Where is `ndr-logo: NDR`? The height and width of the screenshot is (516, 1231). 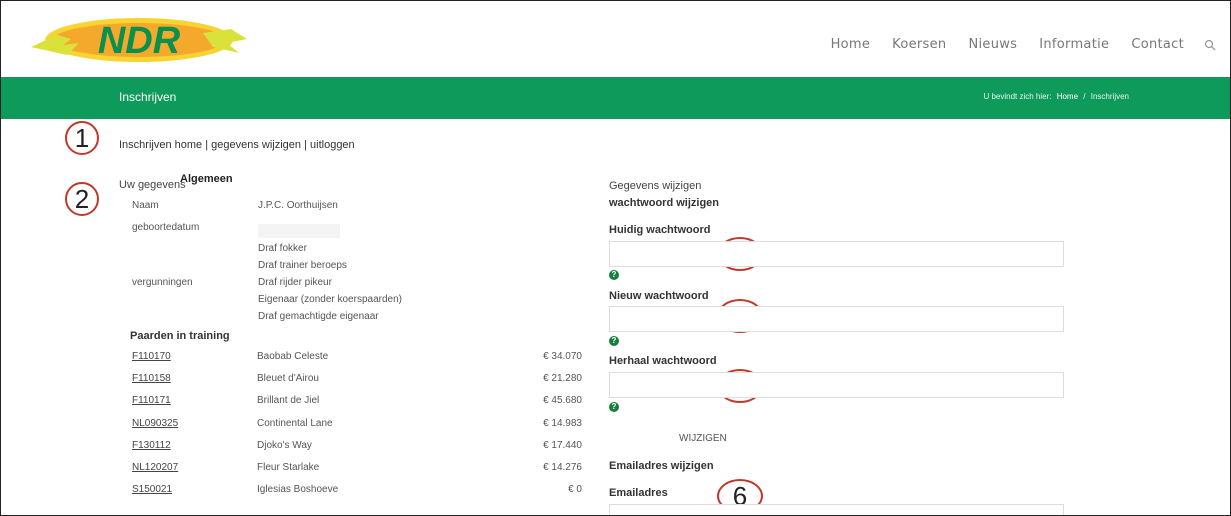 ndr-logo: NDR is located at coordinates (139, 39).